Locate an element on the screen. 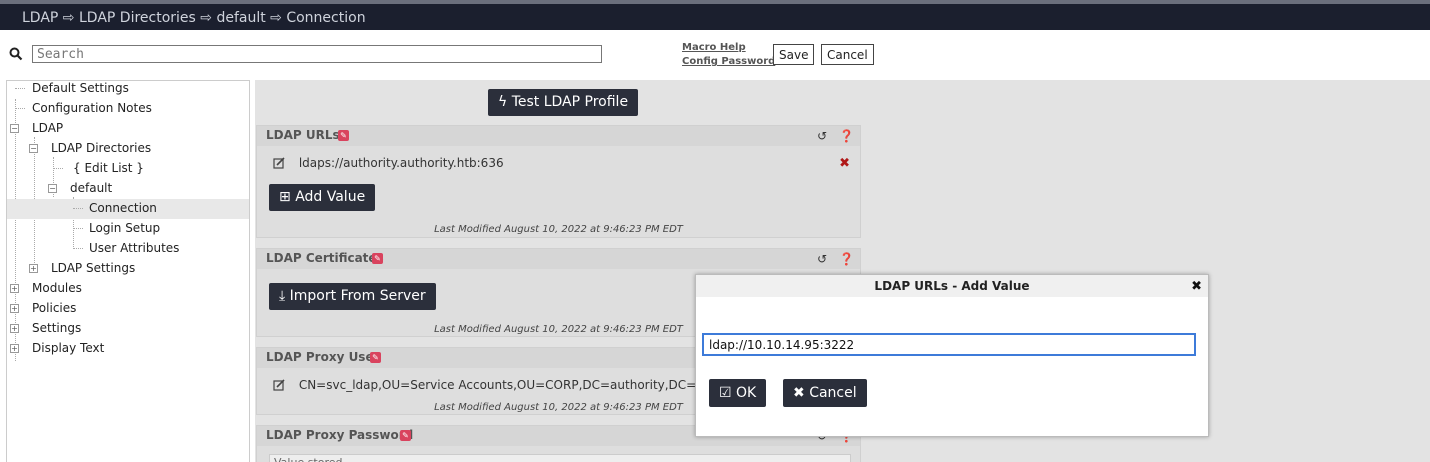 The width and height of the screenshot is (1430, 462). list-item: ldaps://authority.authority.htb:636 is located at coordinates (388, 163).